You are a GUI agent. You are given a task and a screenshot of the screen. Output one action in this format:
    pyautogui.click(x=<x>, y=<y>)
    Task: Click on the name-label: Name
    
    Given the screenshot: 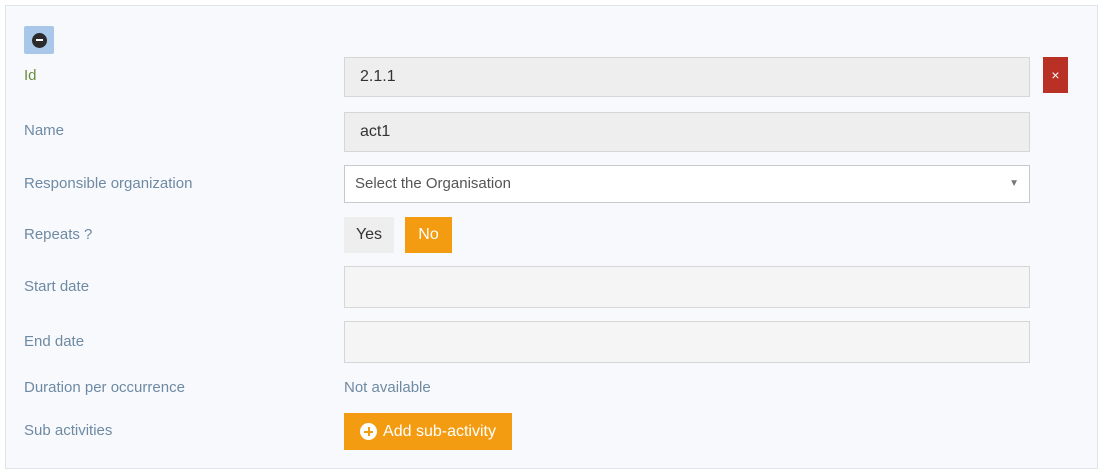 What is the action you would take?
    pyautogui.click(x=44, y=130)
    